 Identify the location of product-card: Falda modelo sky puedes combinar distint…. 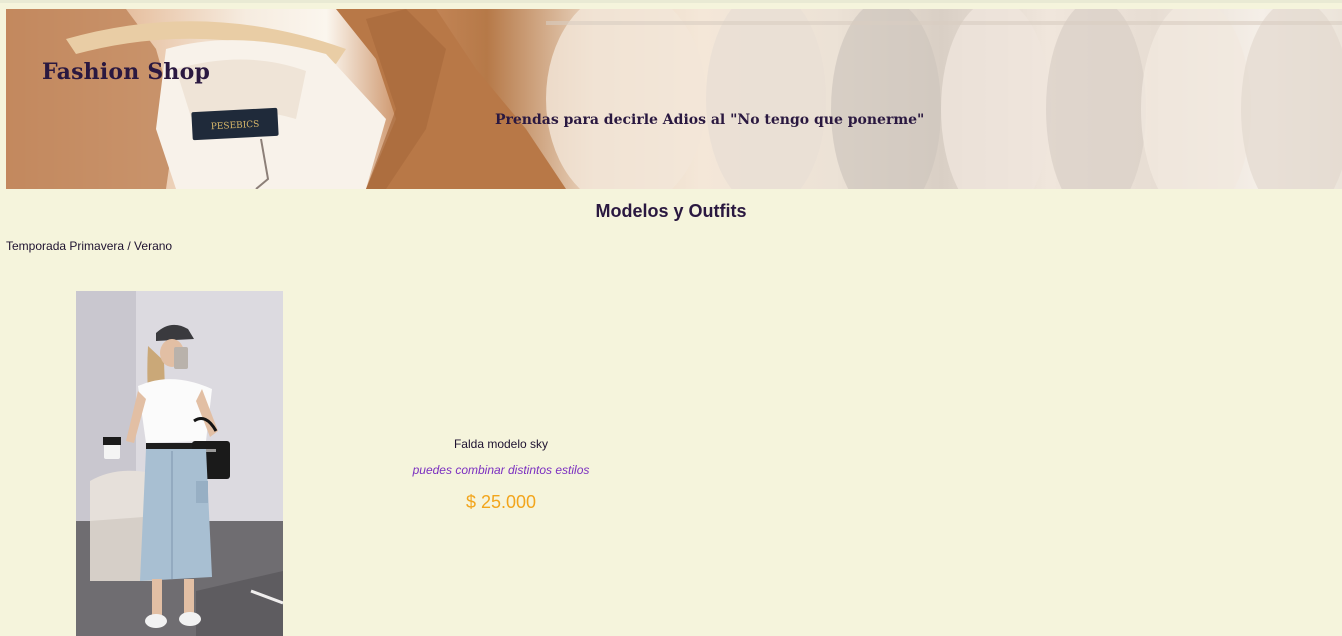
(501, 472).